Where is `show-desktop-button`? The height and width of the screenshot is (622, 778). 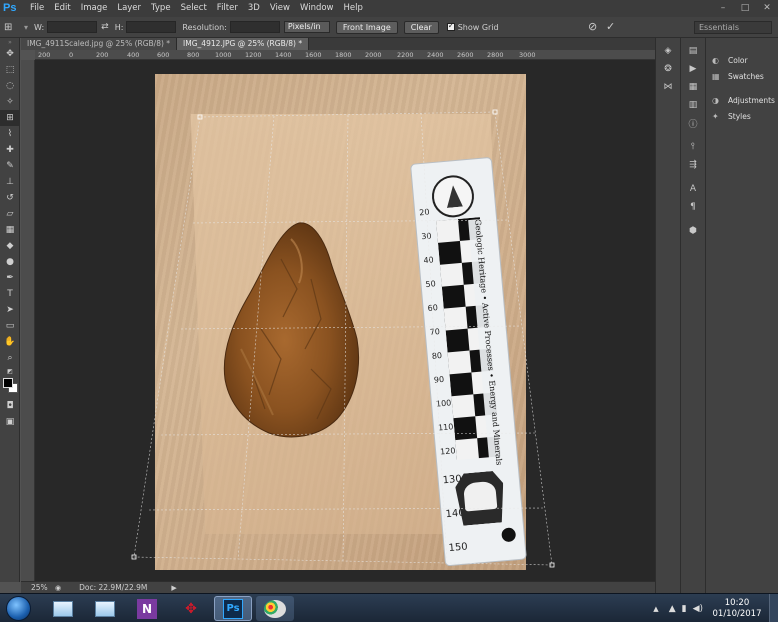
show-desktop-button is located at coordinates (773, 608).